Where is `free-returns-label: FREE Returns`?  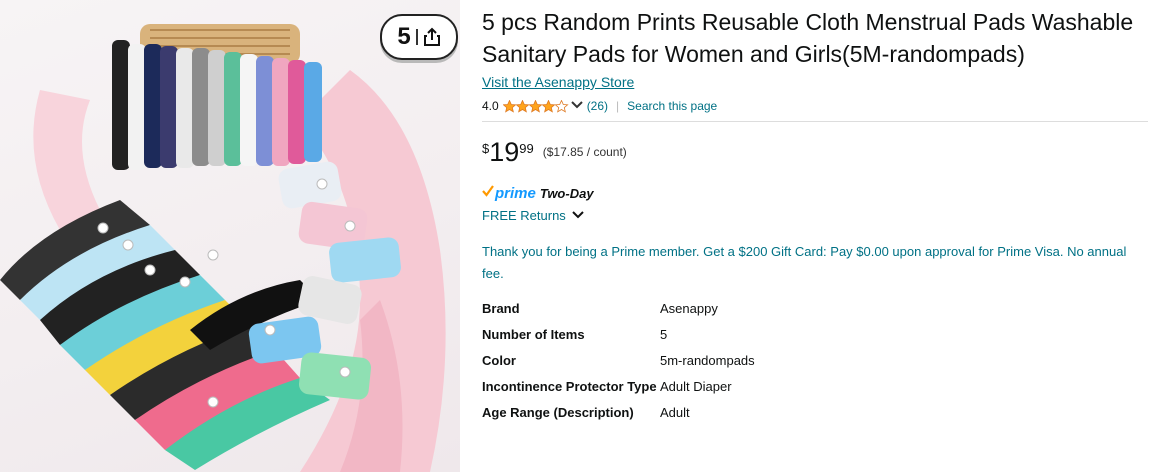 free-returns-label: FREE Returns is located at coordinates (524, 215).